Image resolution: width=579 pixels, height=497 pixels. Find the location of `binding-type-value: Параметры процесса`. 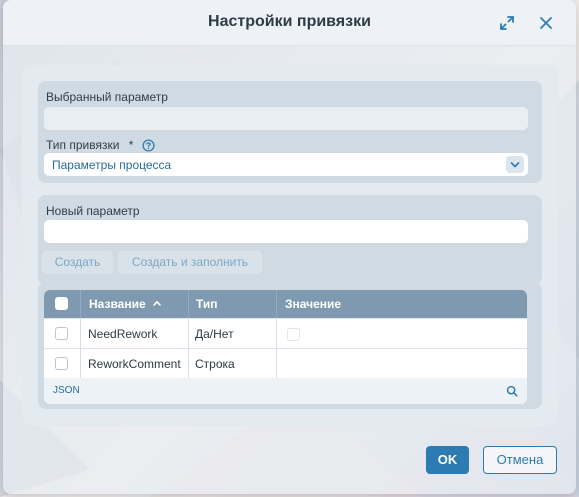

binding-type-value: Параметры процесса is located at coordinates (112, 165).